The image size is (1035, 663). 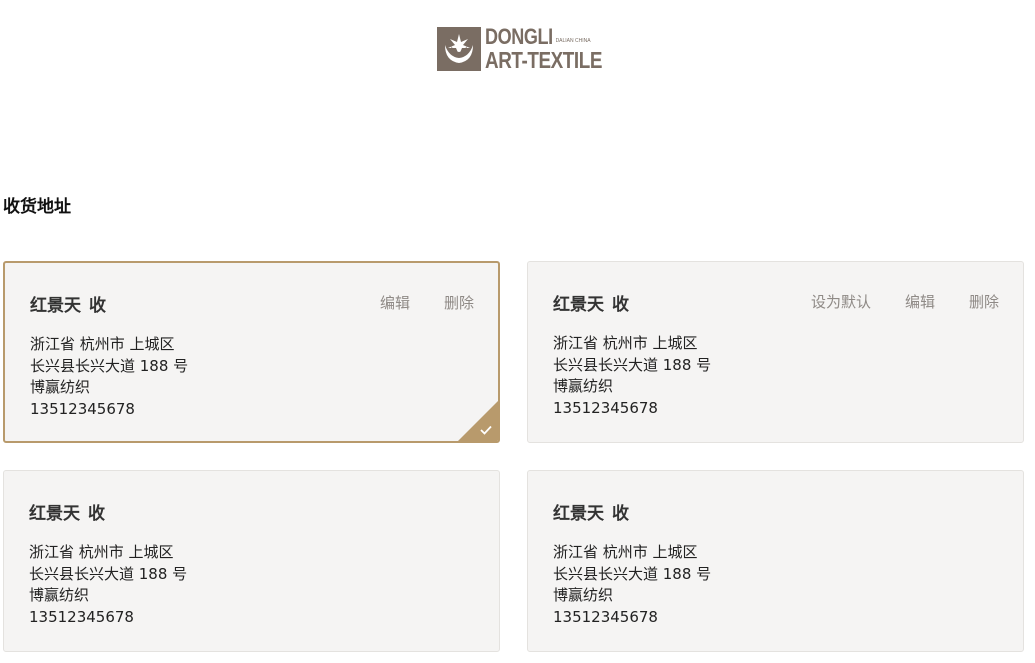 I want to click on card-actions: 编辑 删除, so click(x=427, y=302).